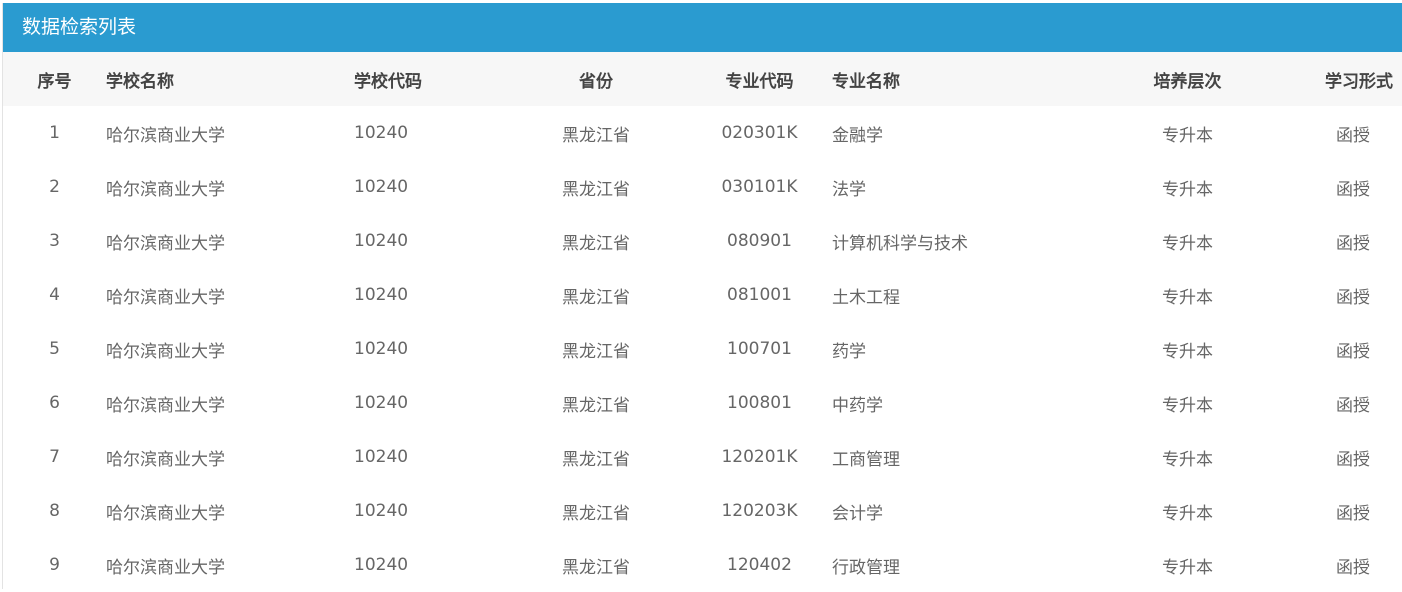 This screenshot has width=1402, height=592. I want to click on col-header-index: 序号, so click(54, 81).